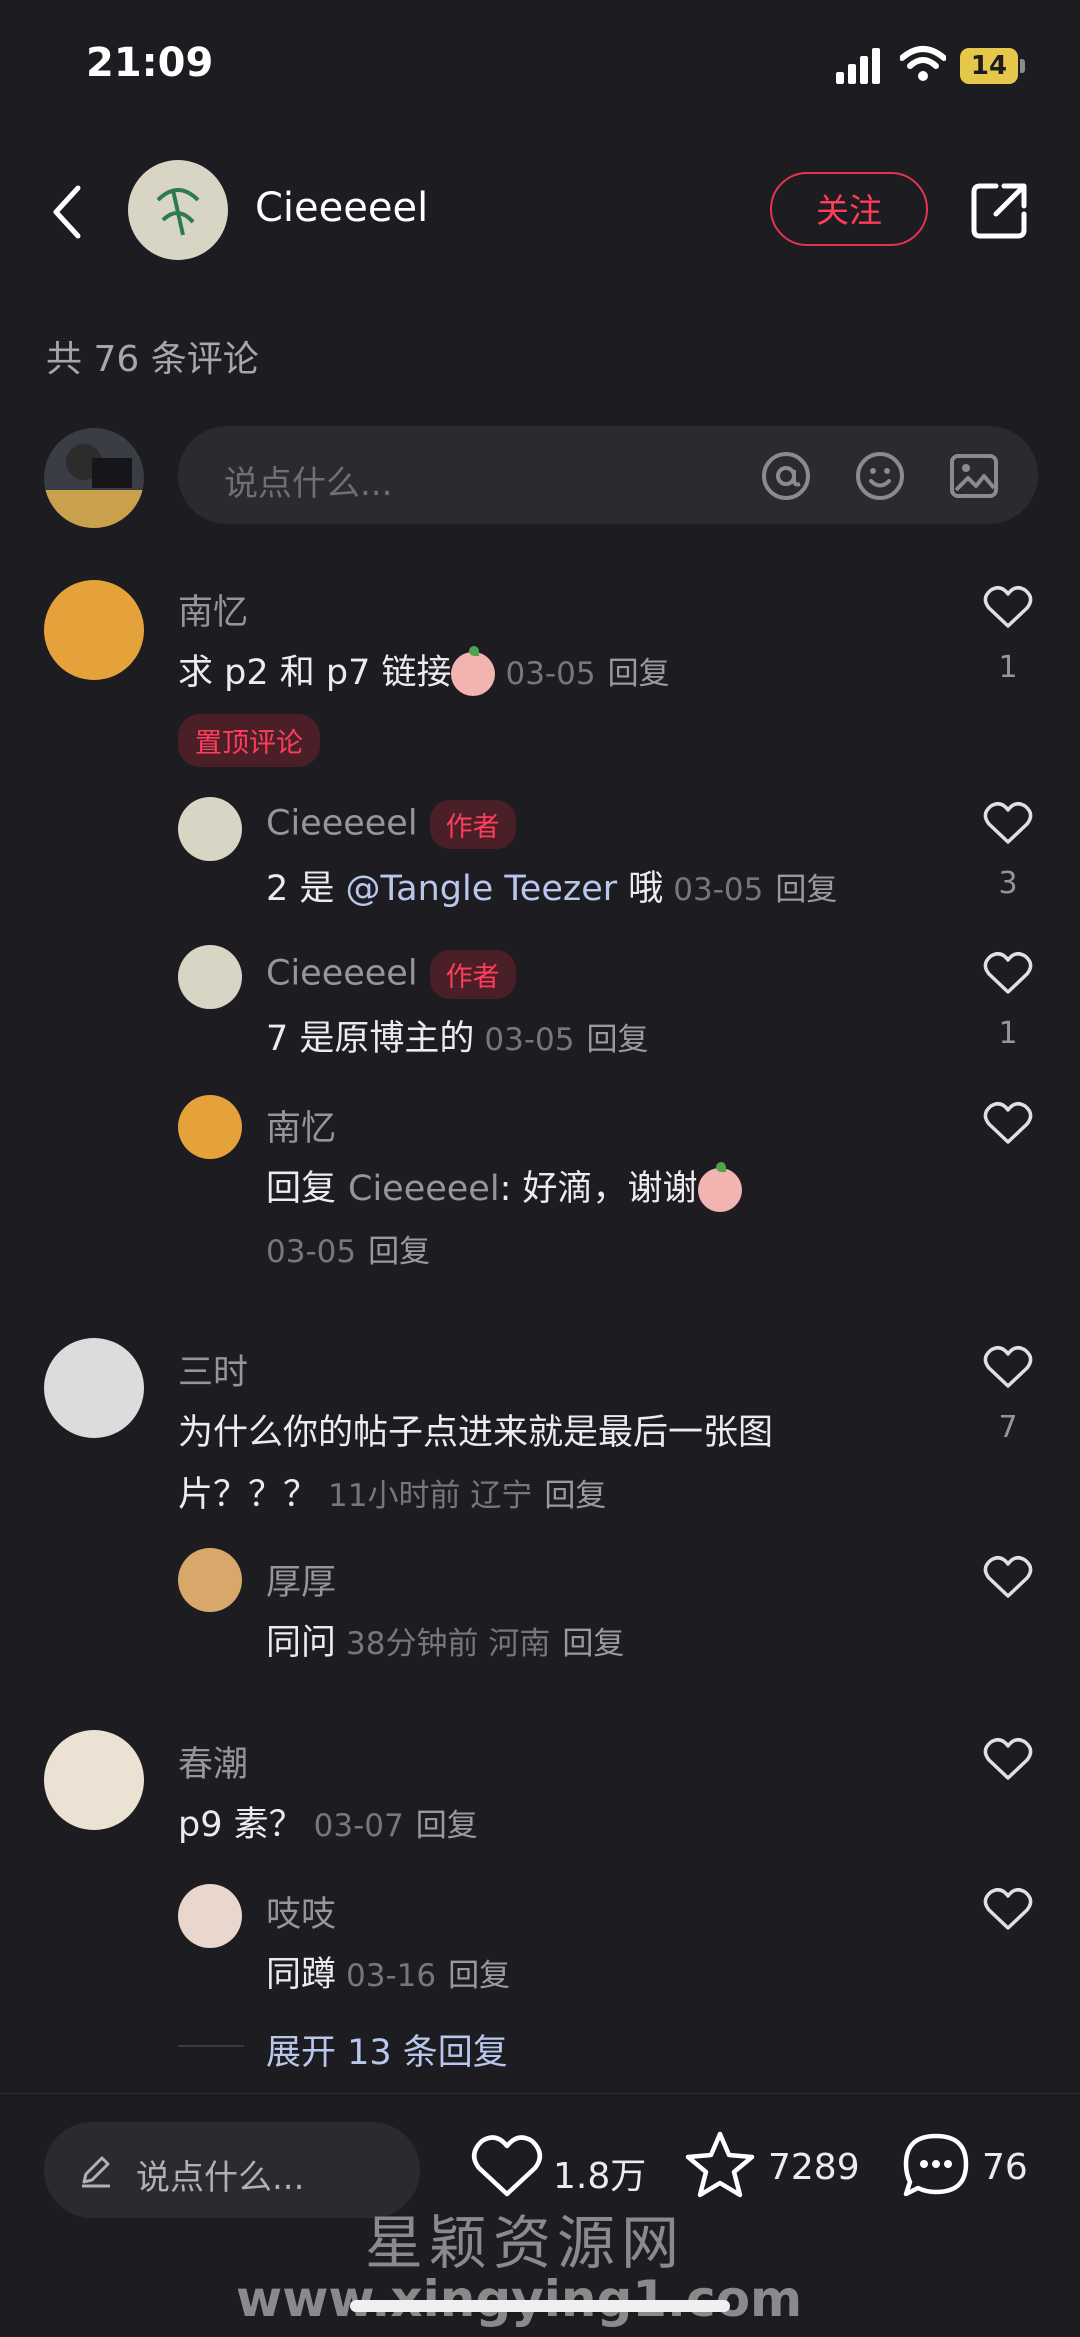 This screenshot has width=1080, height=2337. What do you see at coordinates (178, 210) in the screenshot?
I see `author-avatar` at bounding box center [178, 210].